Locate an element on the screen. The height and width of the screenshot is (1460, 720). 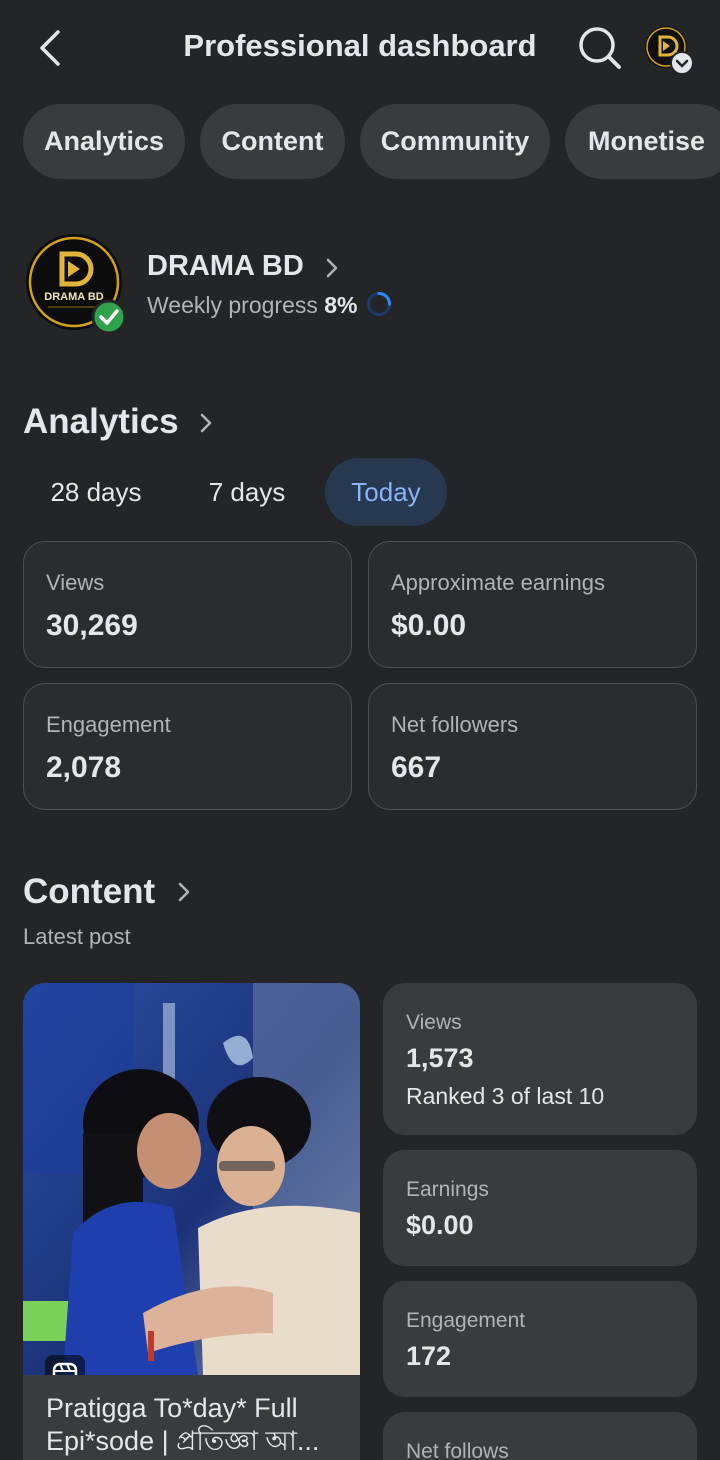
post-stat-rank: Ranked 3 of last 10 is located at coordinates (505, 1096).